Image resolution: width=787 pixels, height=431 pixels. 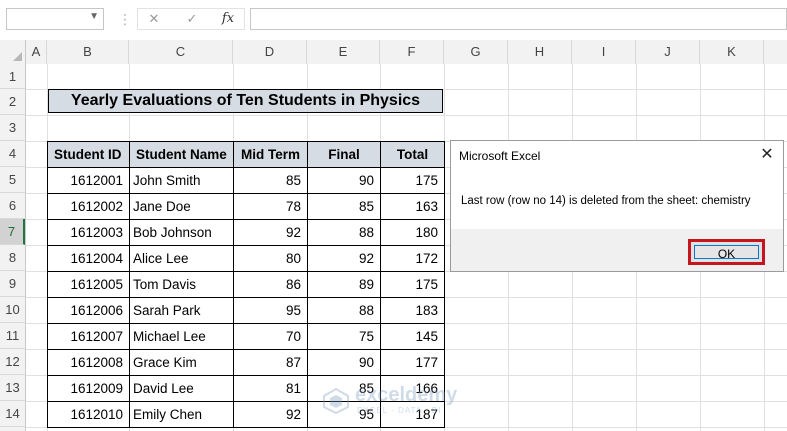 I want to click on ok-button-highlight: OK, so click(x=726, y=252).